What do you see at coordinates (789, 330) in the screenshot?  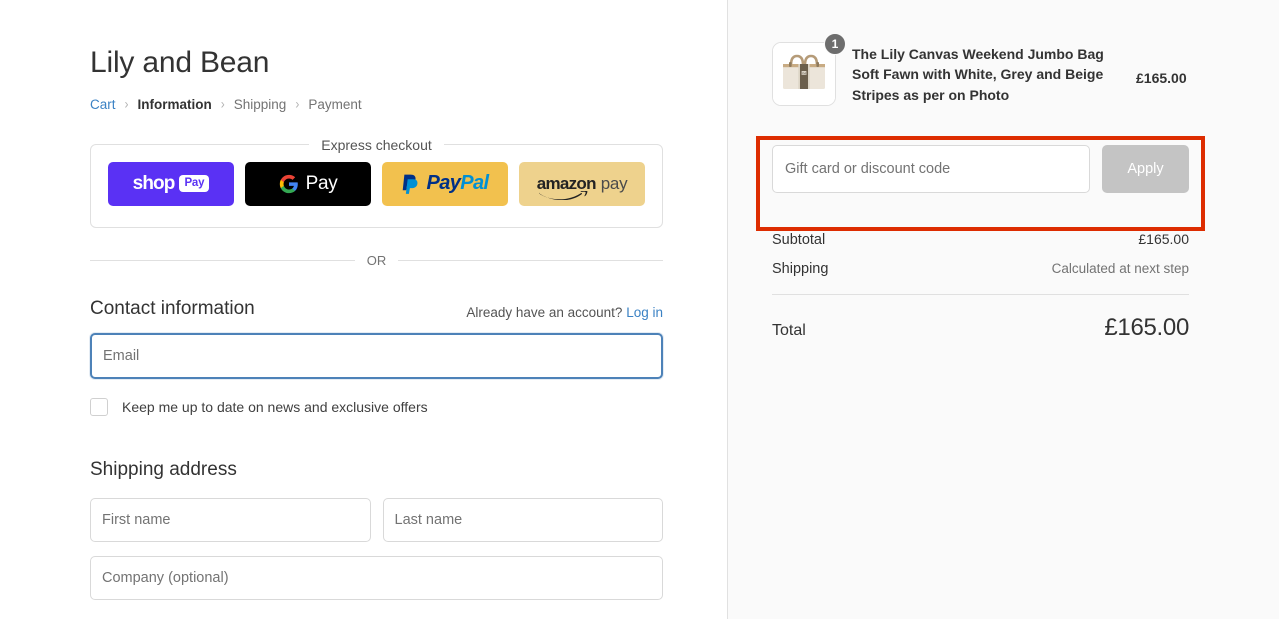 I see `grand-total-label: Total` at bounding box center [789, 330].